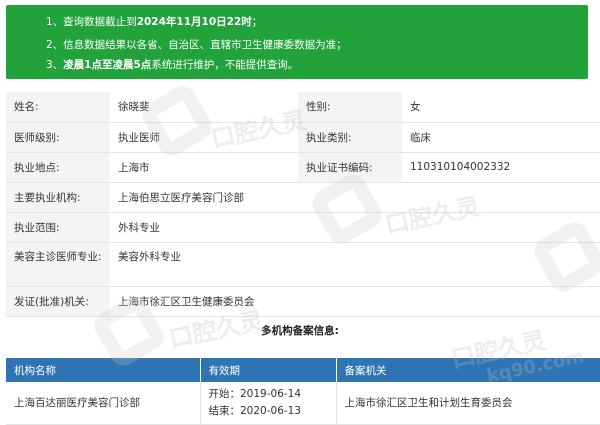 Image resolution: width=600 pixels, height=425 pixels. I want to click on row-validity: 开始：2019-06-14 结束：2020-06-13, so click(268, 403).